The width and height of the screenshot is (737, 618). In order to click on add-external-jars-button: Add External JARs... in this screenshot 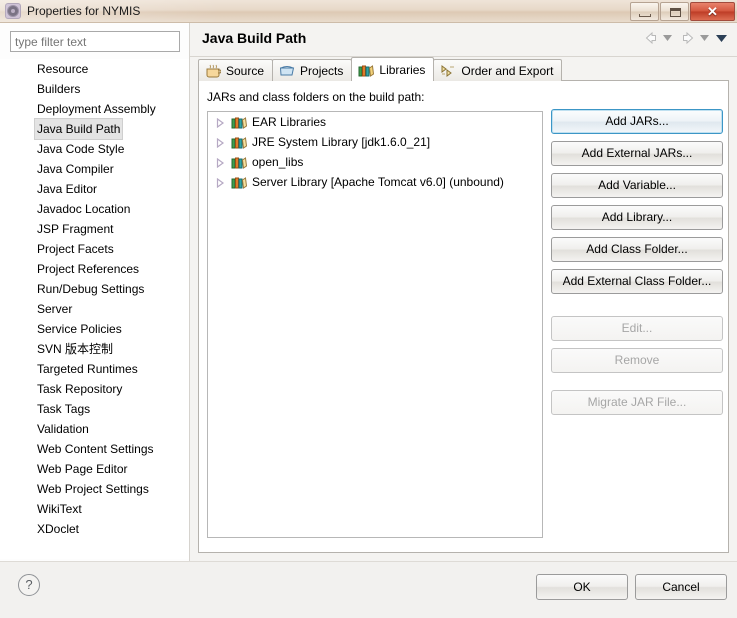, I will do `click(637, 153)`.